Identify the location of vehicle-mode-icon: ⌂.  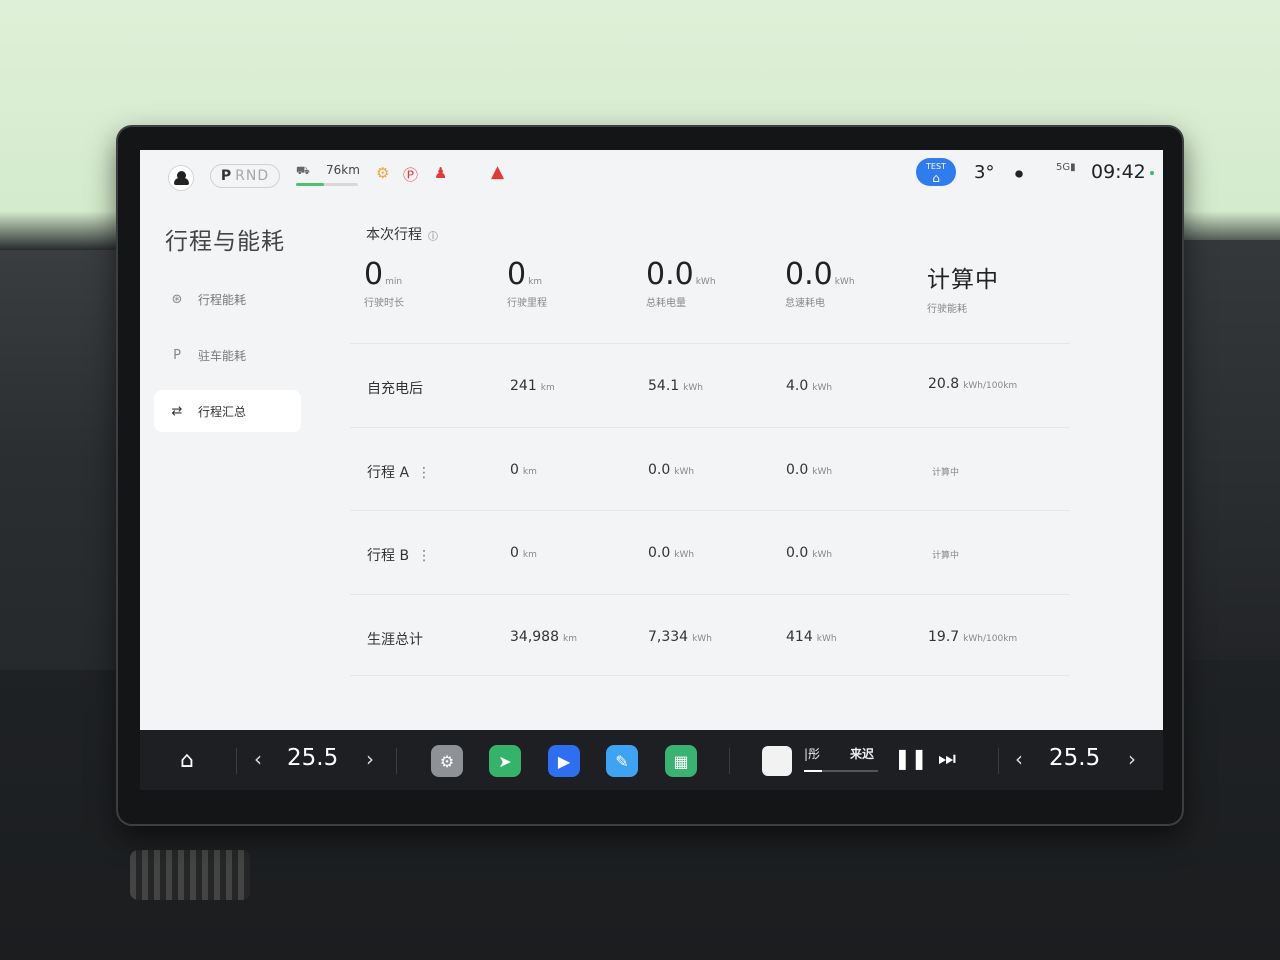
(936, 178).